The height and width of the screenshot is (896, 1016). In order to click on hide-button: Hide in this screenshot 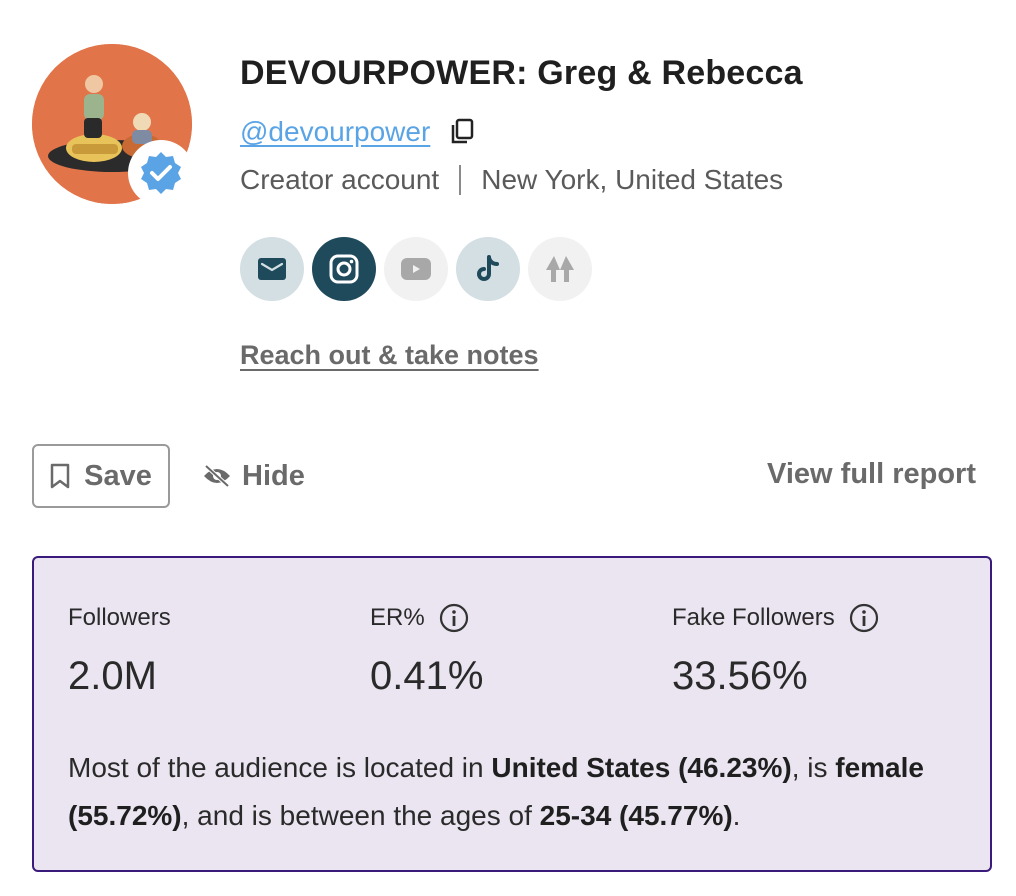, I will do `click(253, 476)`.